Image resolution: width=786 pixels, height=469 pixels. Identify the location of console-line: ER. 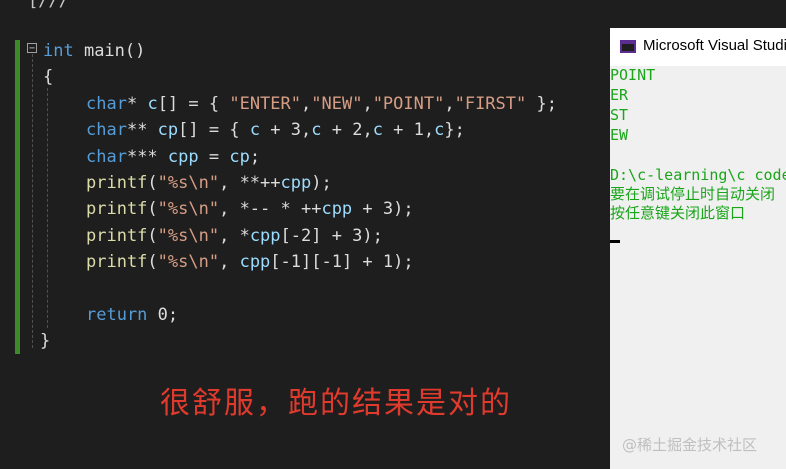
(619, 95).